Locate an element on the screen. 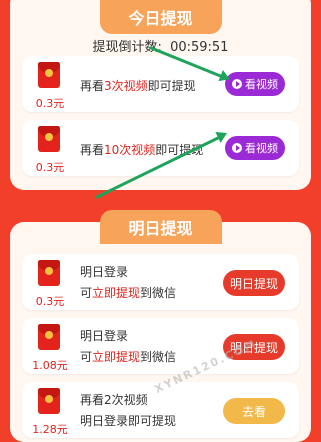 The image size is (321, 442). reward-amount: 1.28元 is located at coordinates (50, 429).